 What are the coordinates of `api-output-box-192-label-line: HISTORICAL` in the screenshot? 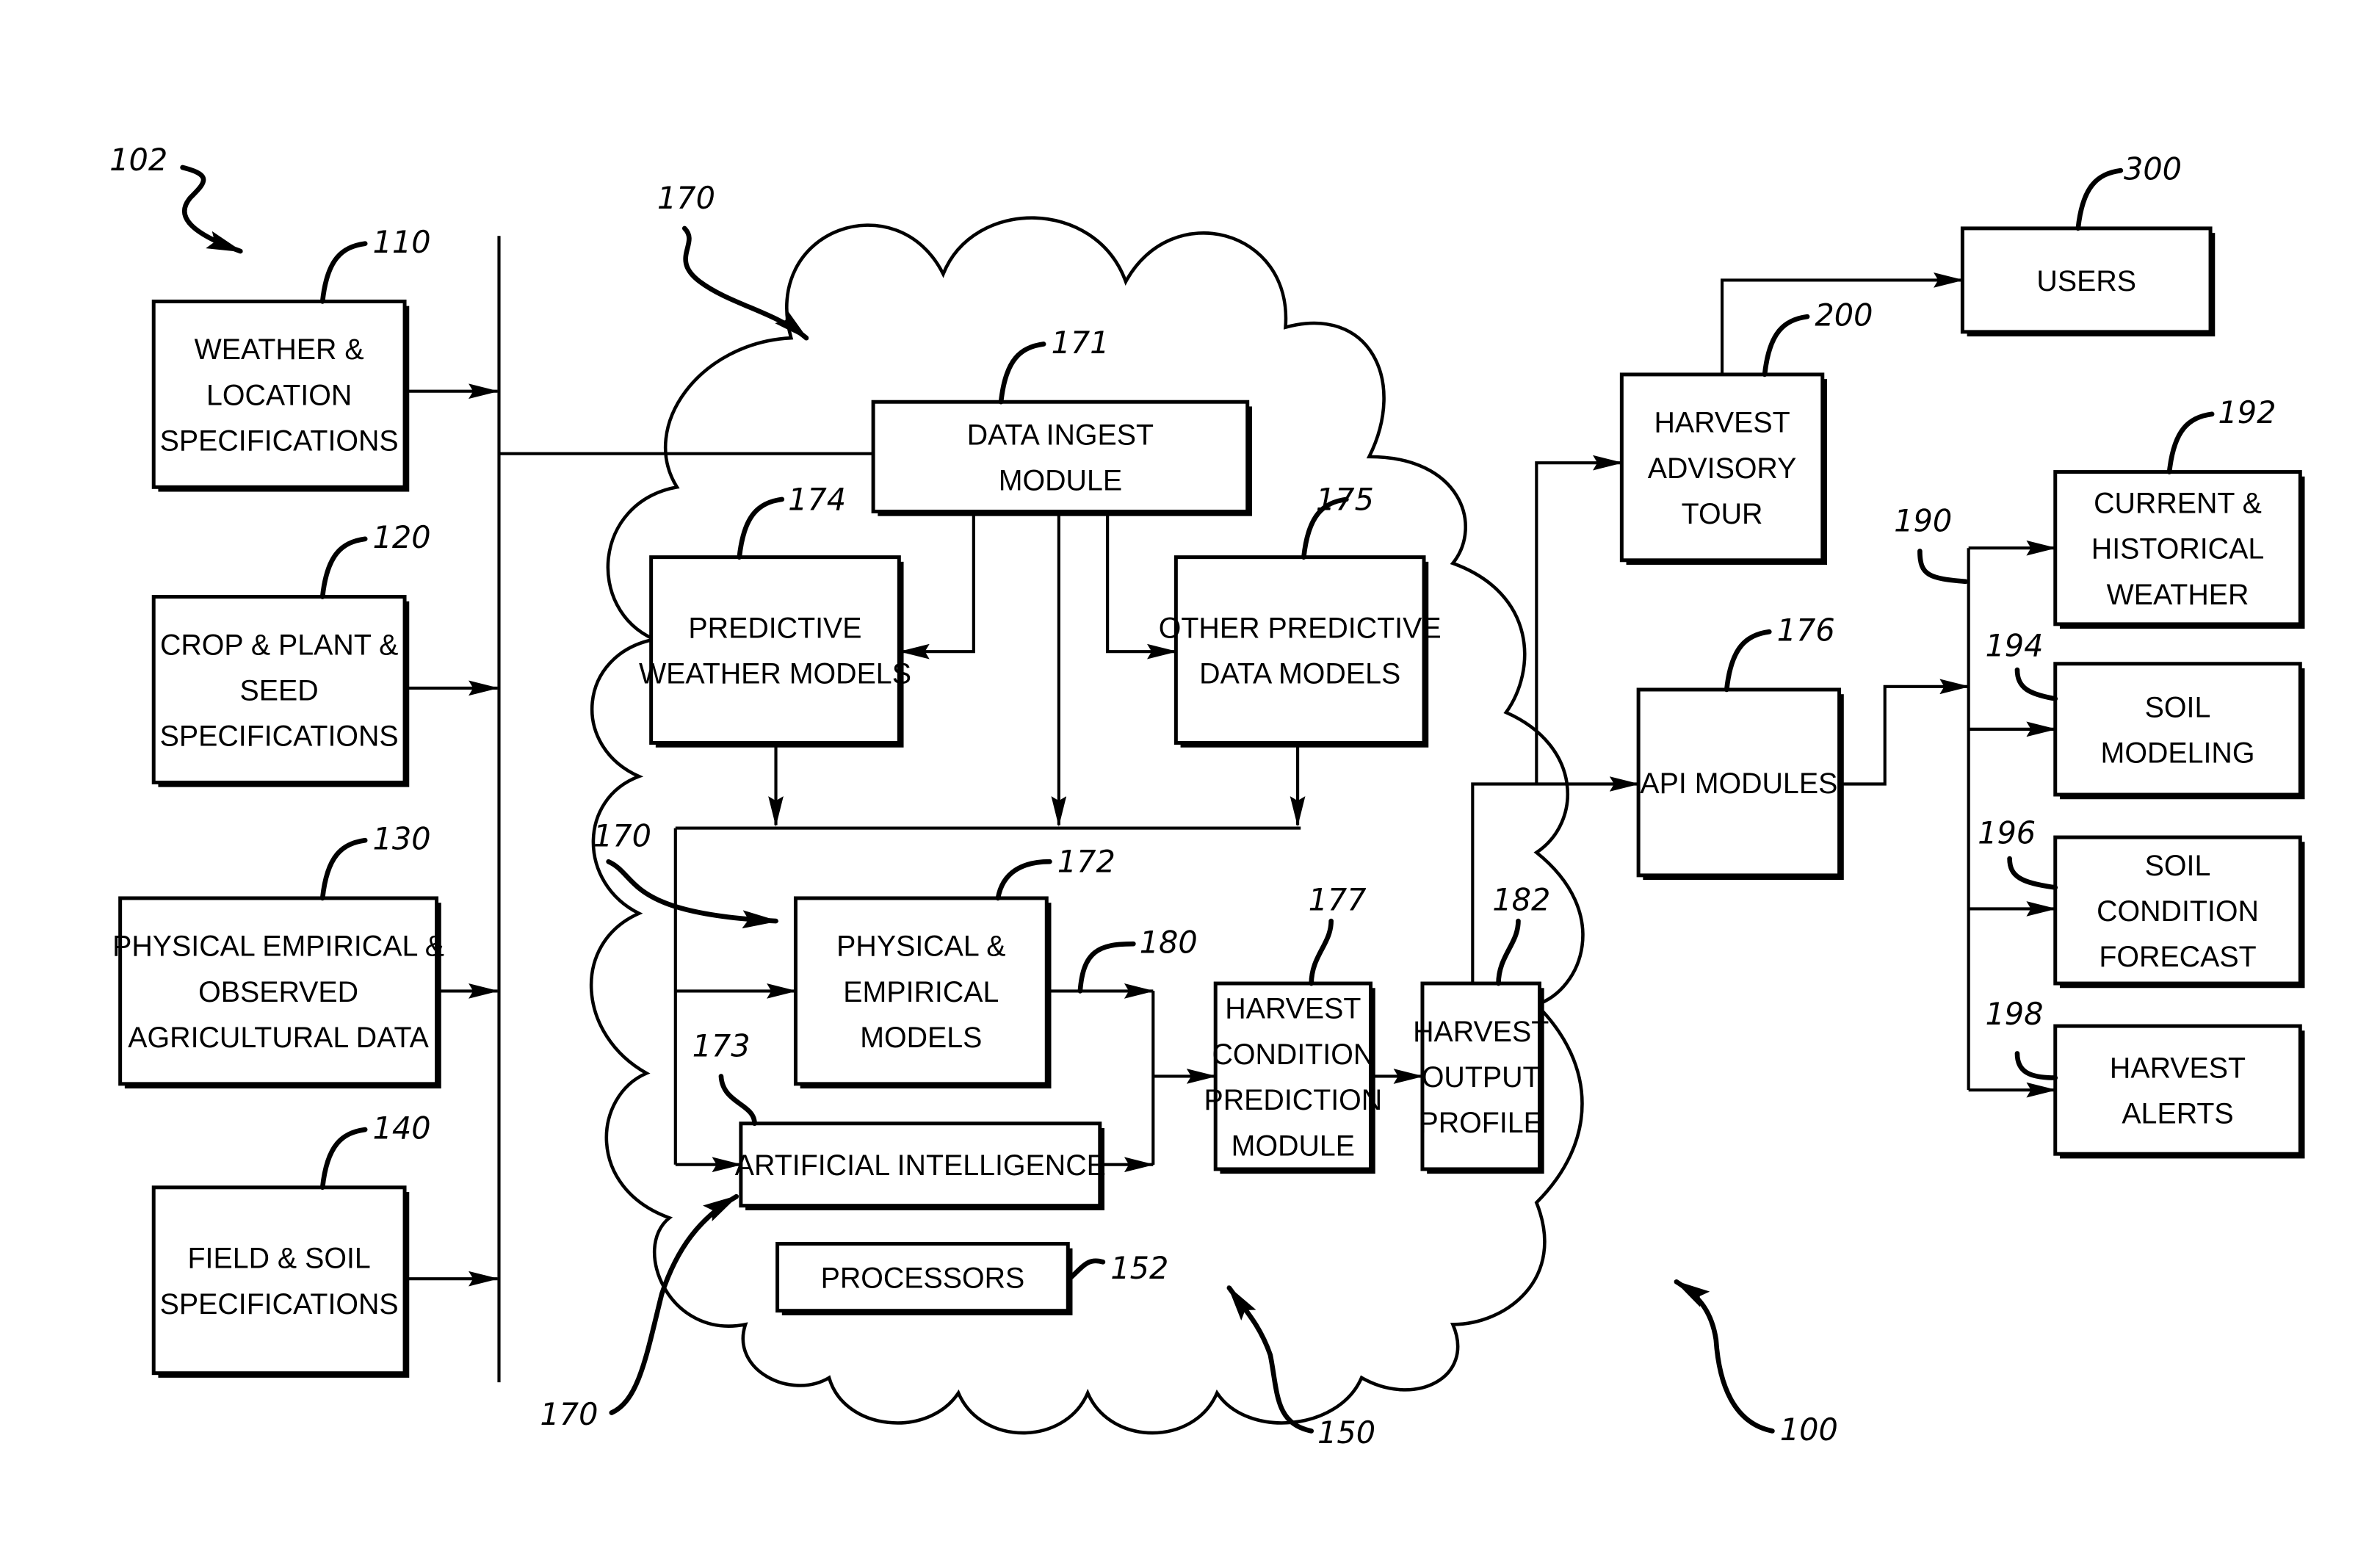 It's located at (2177, 549).